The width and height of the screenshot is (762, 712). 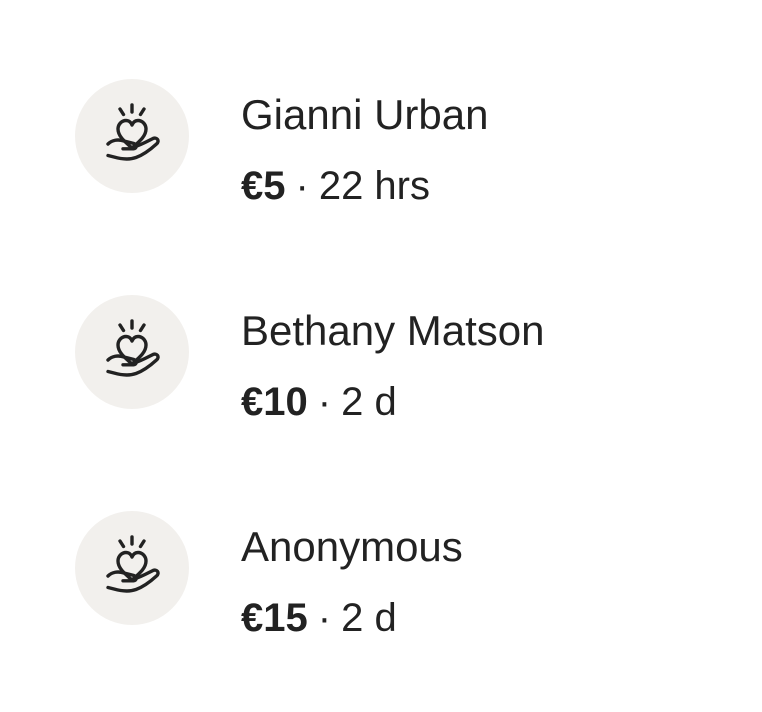 I want to click on donation-amount: €15, so click(x=274, y=618).